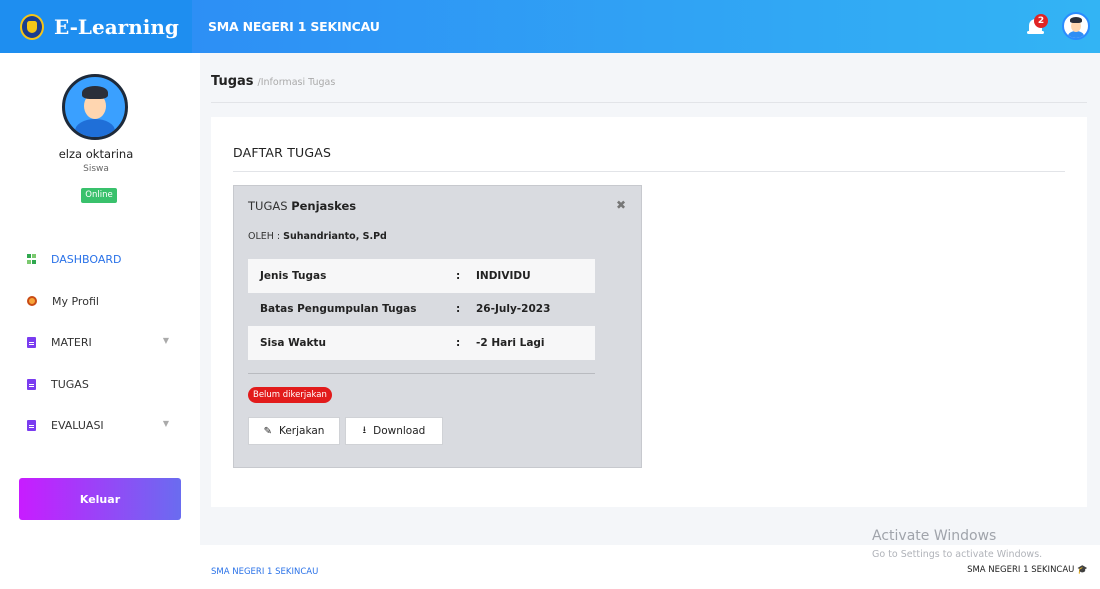 Image resolution: width=1100 pixels, height=589 pixels. I want to click on logout-button: Keluar, so click(100, 499).